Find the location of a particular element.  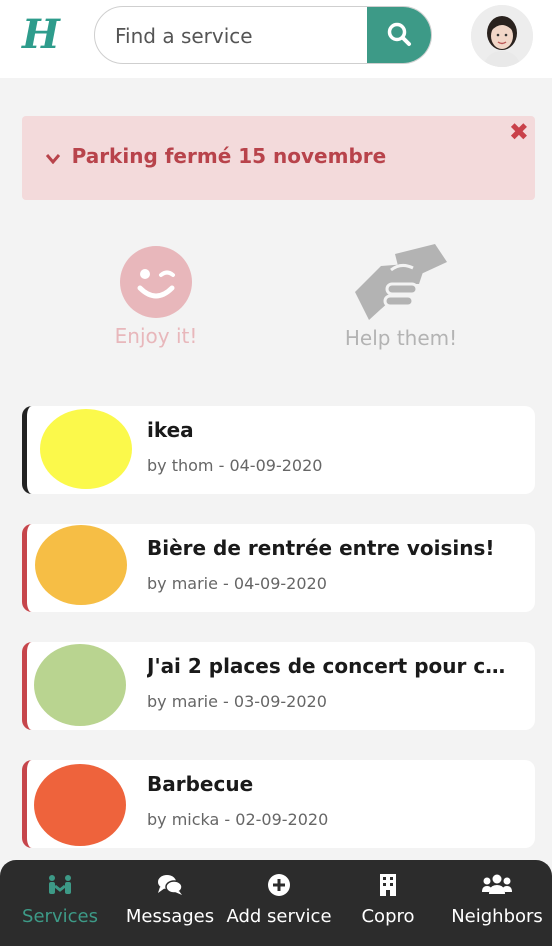

search-icon is located at coordinates (399, 36).